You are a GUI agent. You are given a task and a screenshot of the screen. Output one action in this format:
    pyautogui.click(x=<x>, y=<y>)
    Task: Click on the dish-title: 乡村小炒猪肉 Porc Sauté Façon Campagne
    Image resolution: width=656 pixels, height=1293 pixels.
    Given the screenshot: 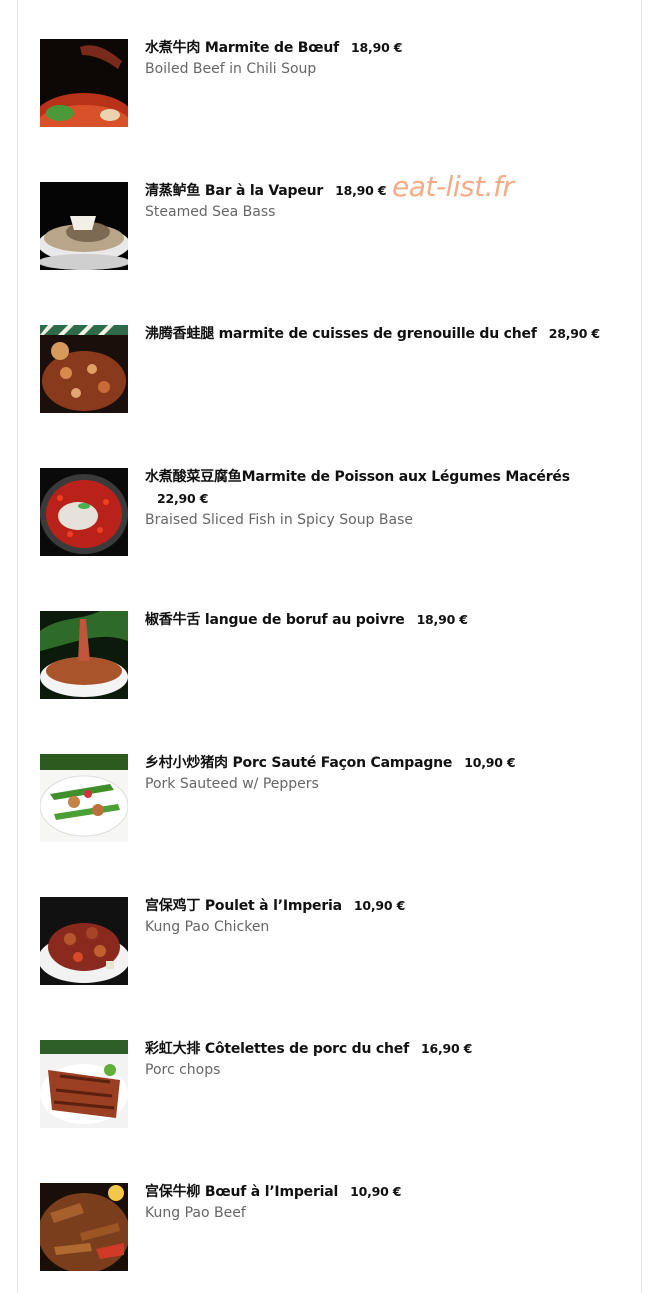 What is the action you would take?
    pyautogui.click(x=299, y=763)
    